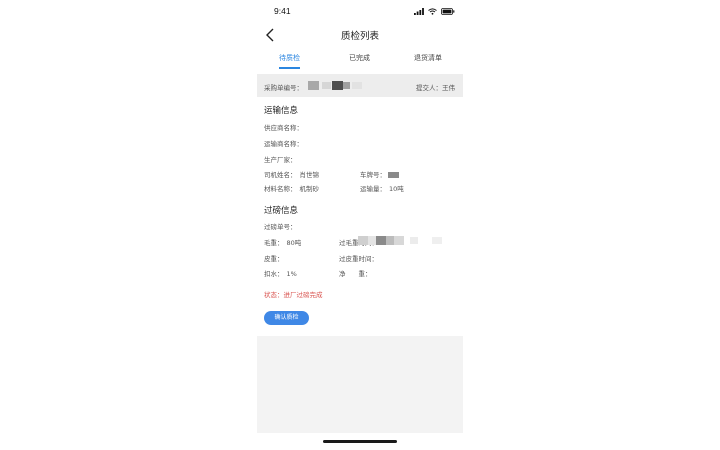  What do you see at coordinates (419, 11) in the screenshot?
I see `signal-icon` at bounding box center [419, 11].